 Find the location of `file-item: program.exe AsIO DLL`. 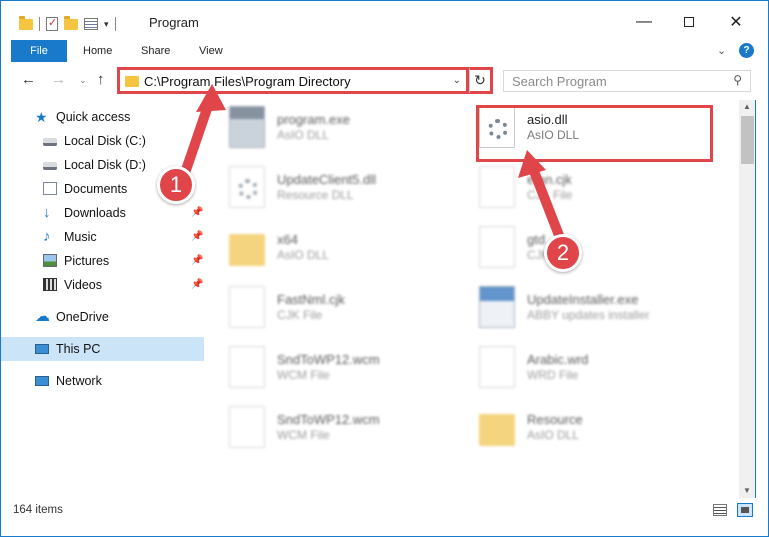

file-item: program.exe AsIO DLL is located at coordinates (330, 130).